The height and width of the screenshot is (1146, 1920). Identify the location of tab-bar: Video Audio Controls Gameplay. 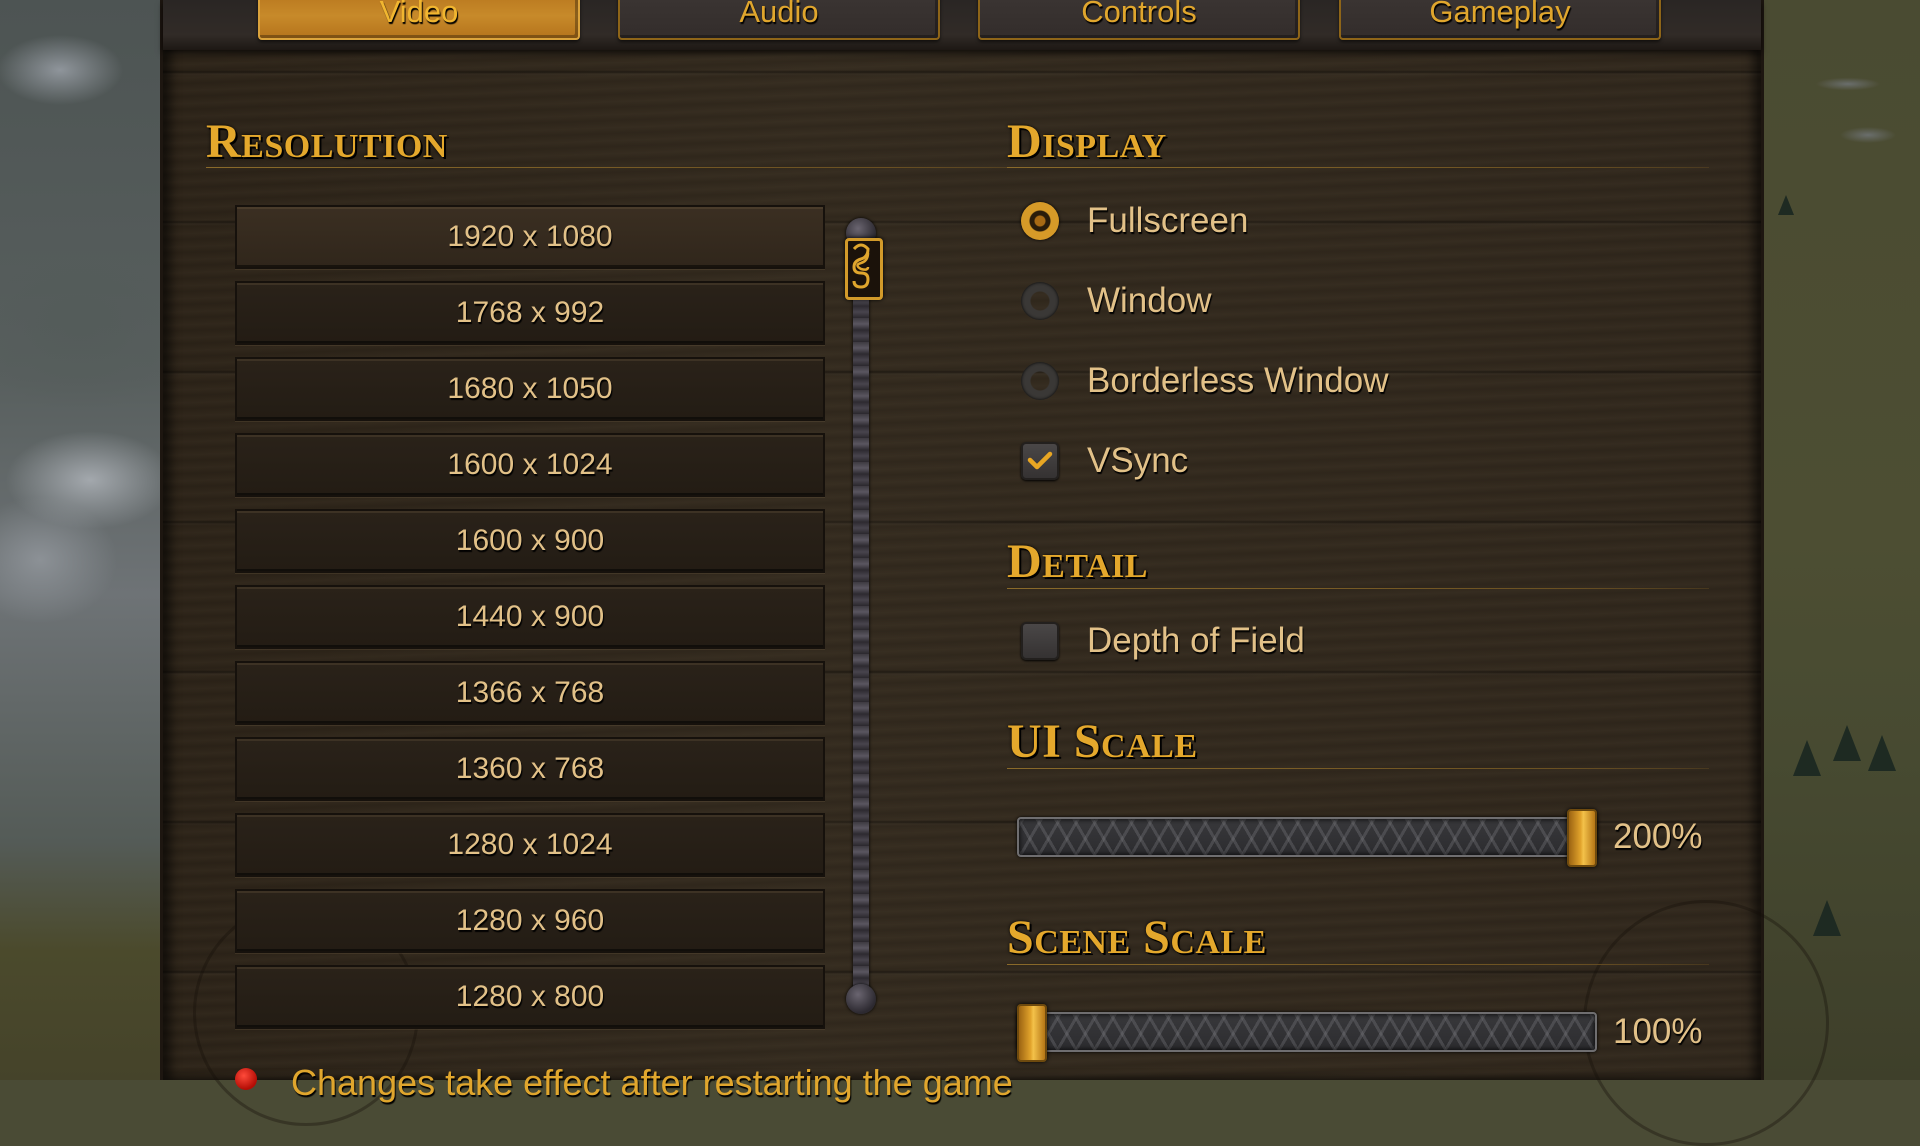
(962, 25).